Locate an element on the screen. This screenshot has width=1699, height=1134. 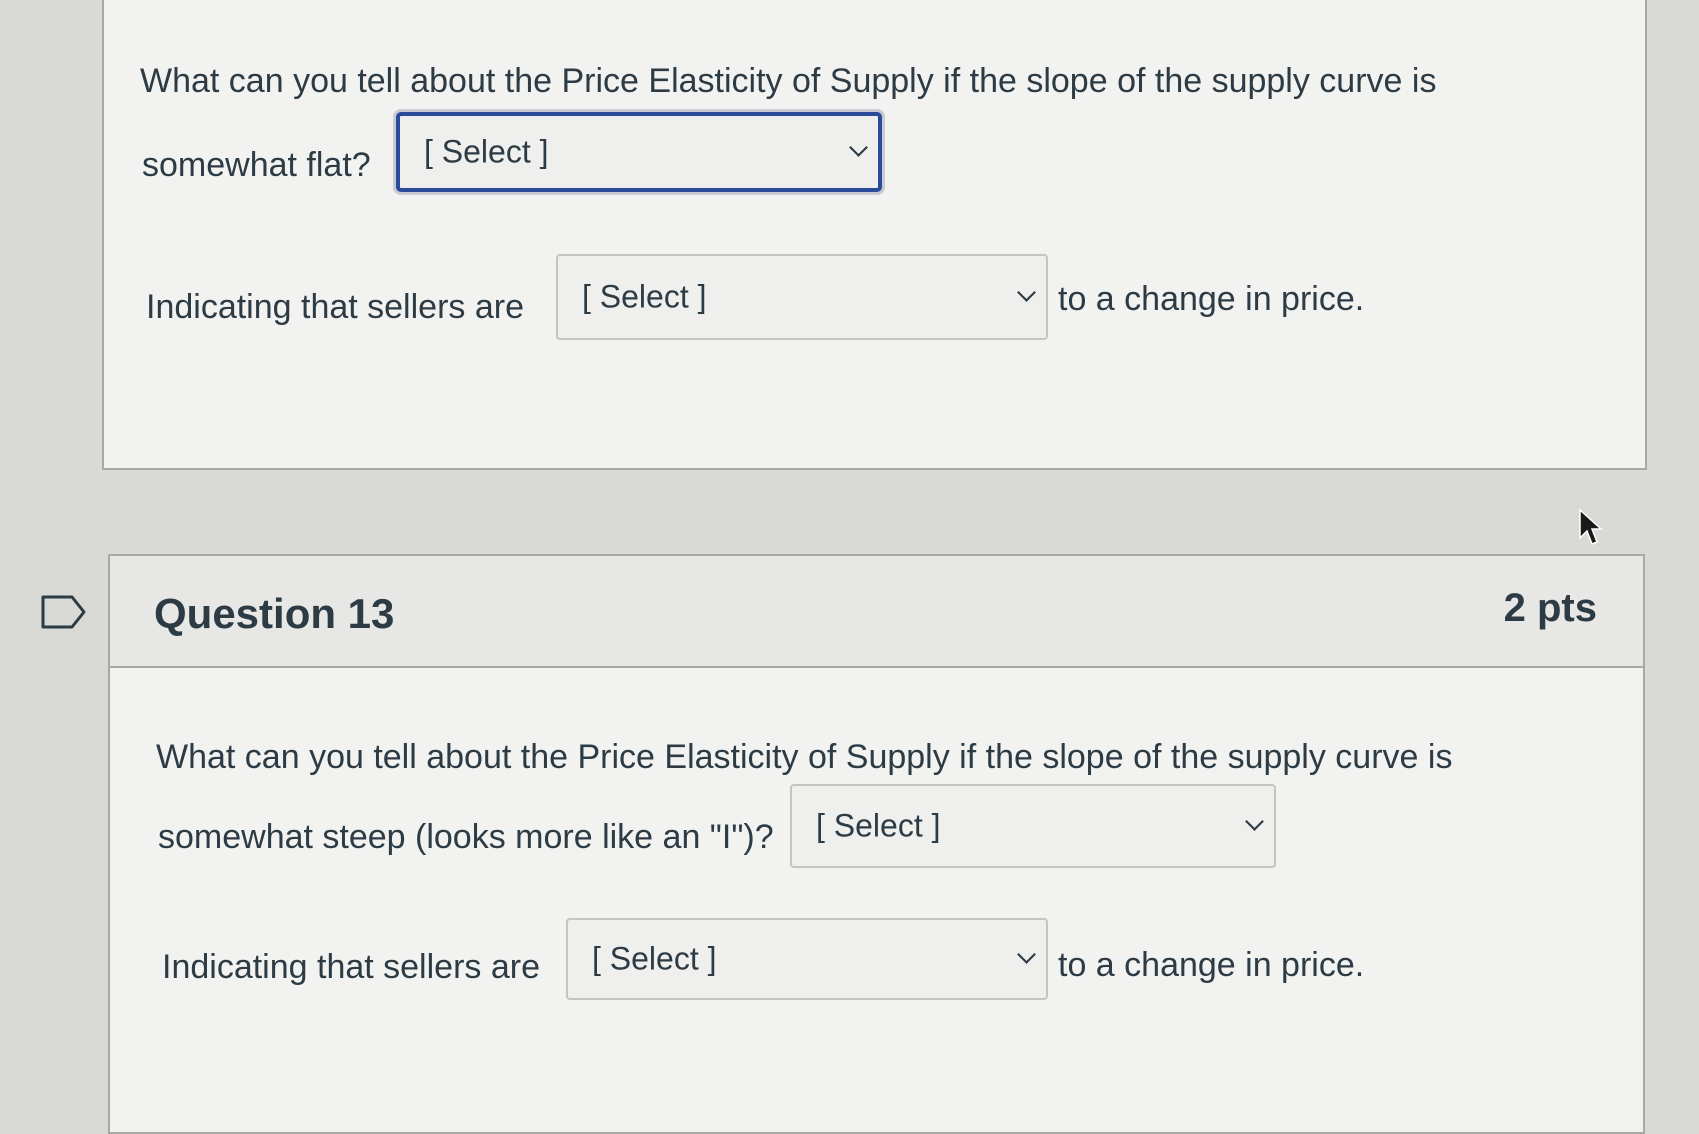
question-13-sellers-select-value: [ Select ] is located at coordinates (654, 958).